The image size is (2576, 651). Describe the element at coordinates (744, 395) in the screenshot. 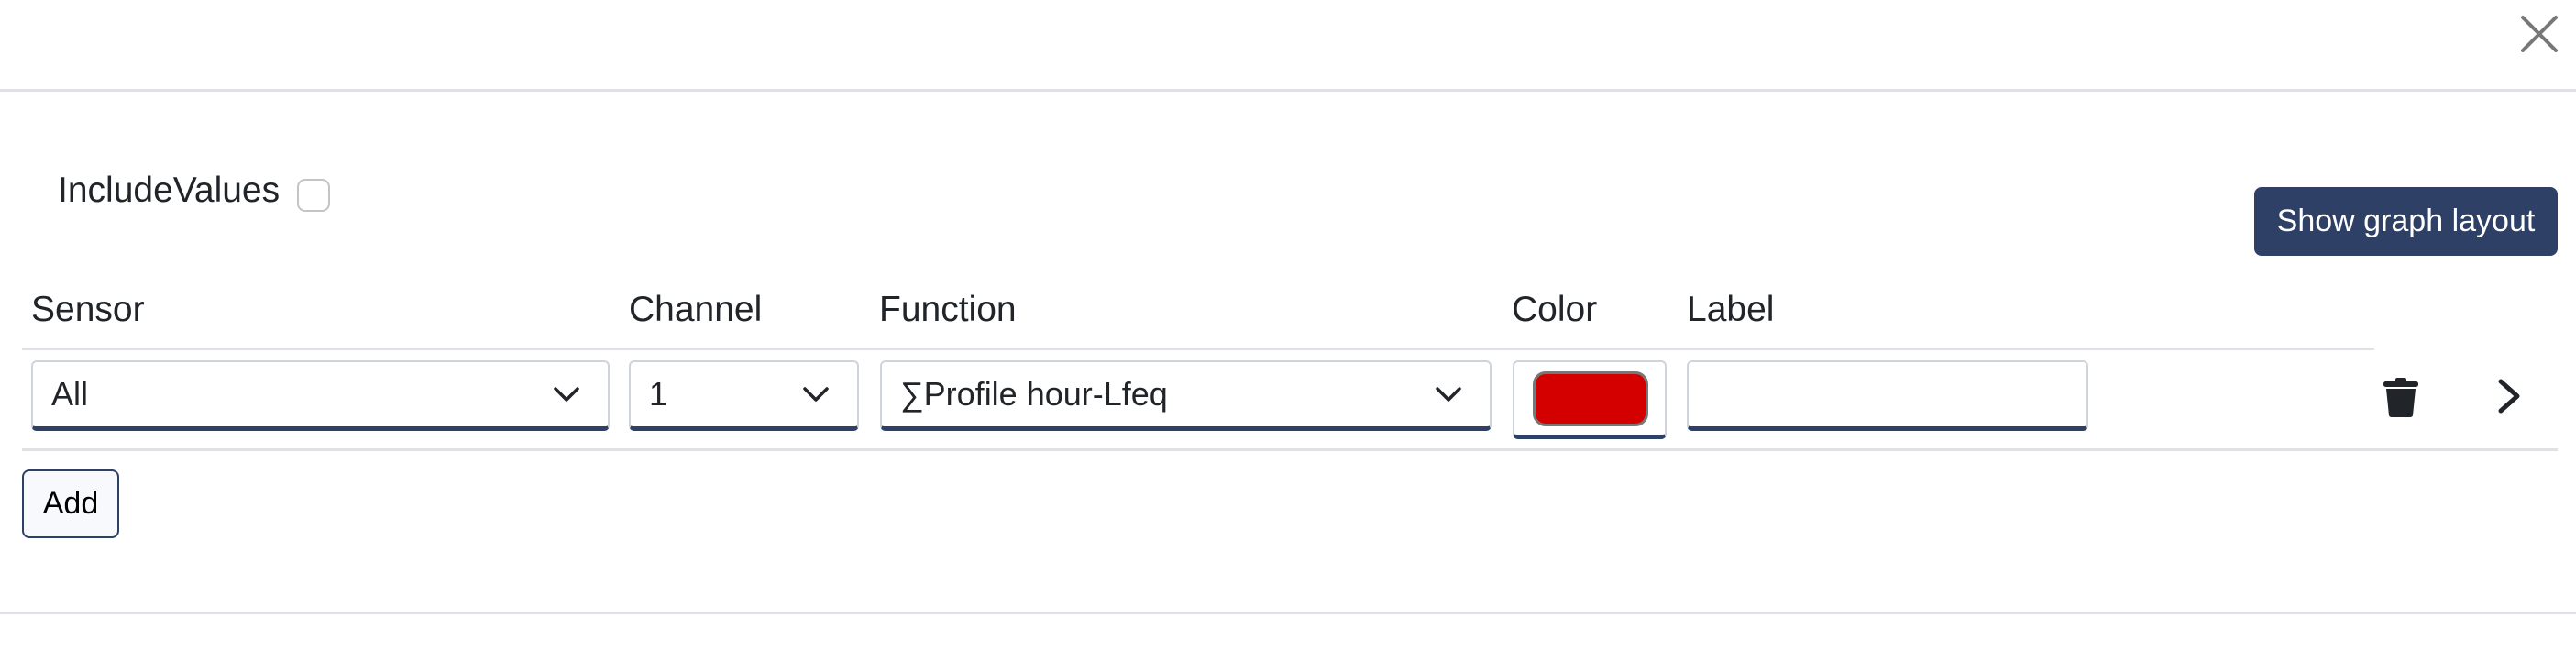

I see `channel-select: 1` at that location.